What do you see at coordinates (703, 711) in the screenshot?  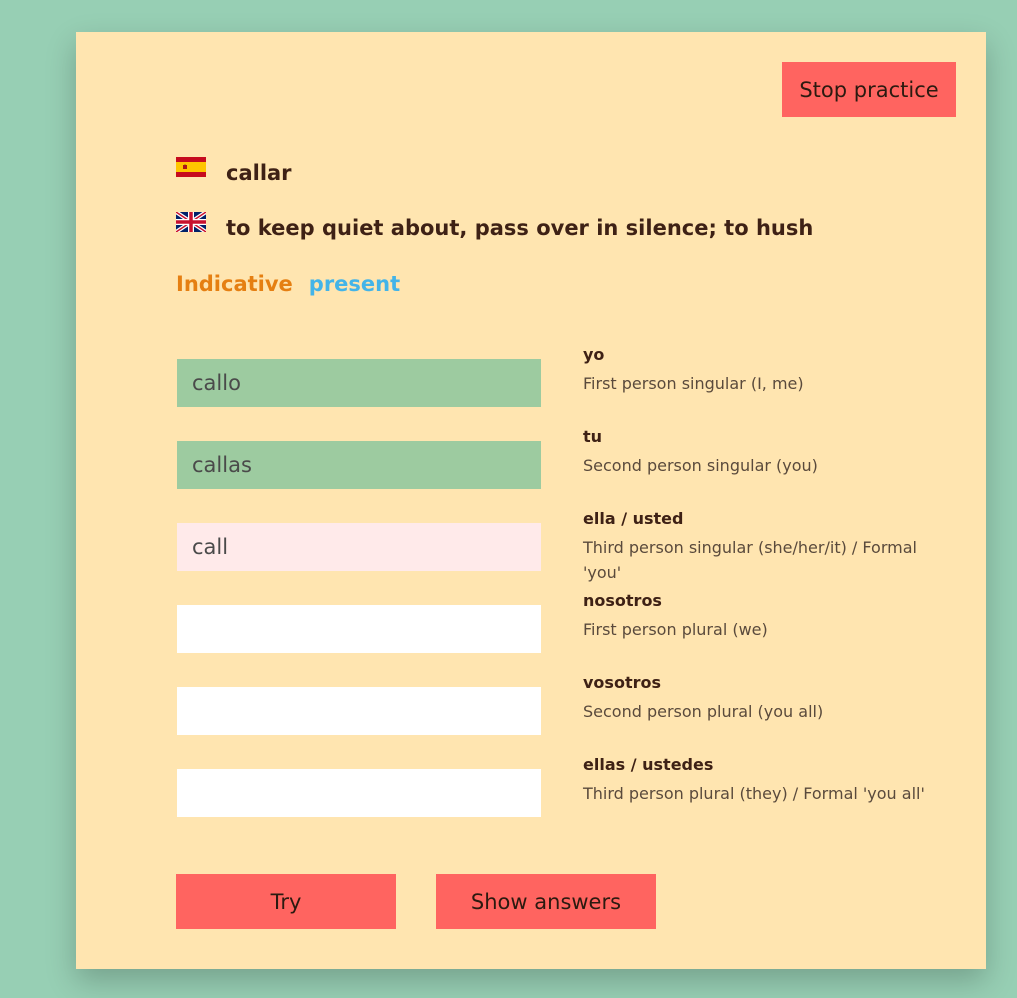 I see `pronoun-description: Second person plural (you all)` at bounding box center [703, 711].